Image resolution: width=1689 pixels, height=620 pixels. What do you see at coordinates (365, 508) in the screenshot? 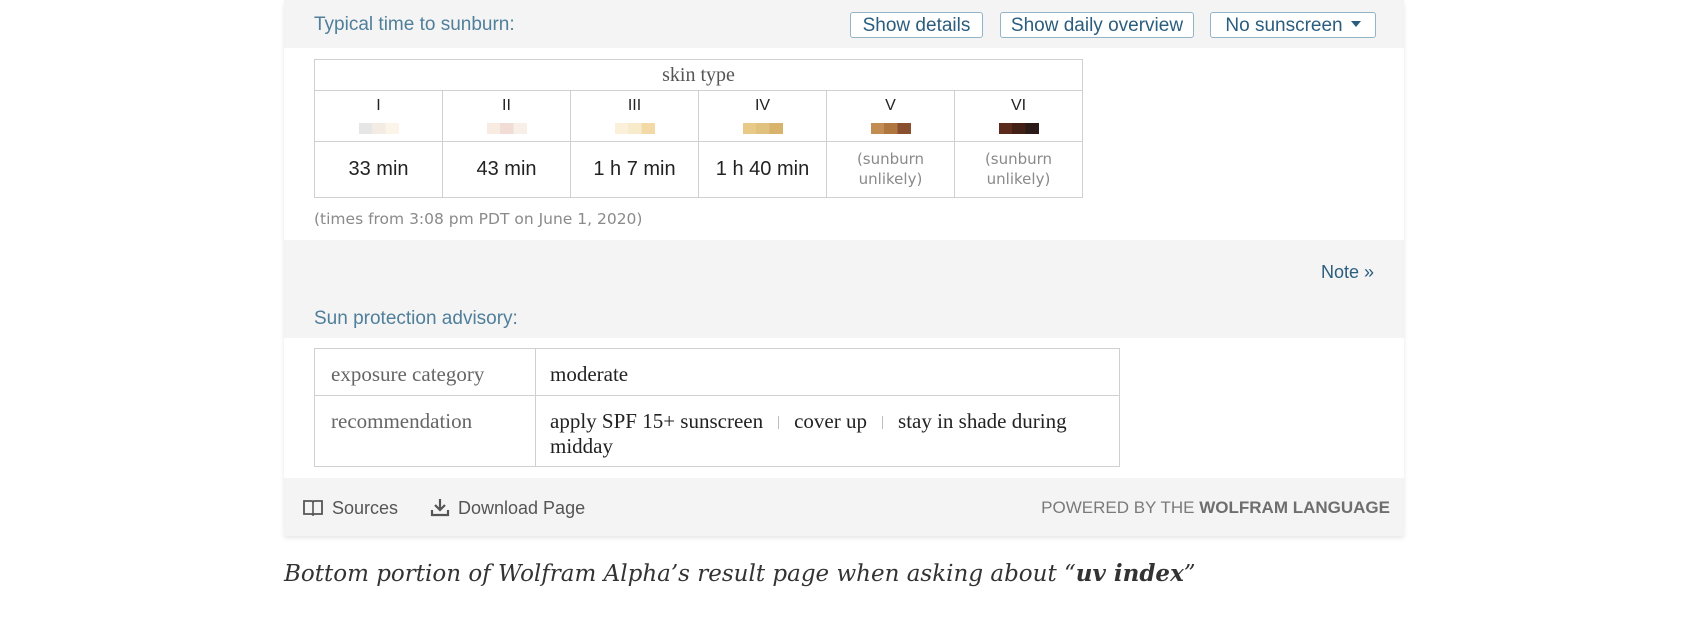
I see `sources-label: Sources` at bounding box center [365, 508].